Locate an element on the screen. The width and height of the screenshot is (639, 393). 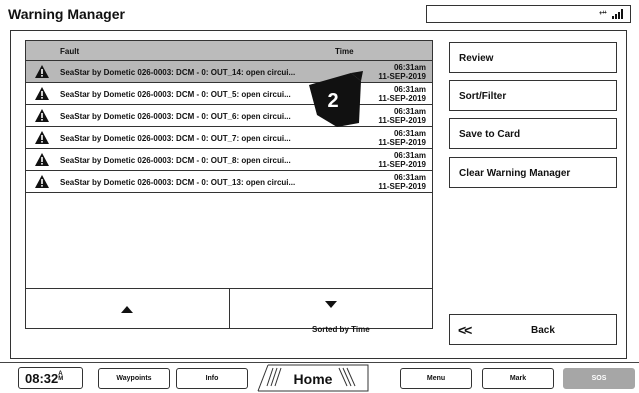
scroll-controls is located at coordinates (229, 308).